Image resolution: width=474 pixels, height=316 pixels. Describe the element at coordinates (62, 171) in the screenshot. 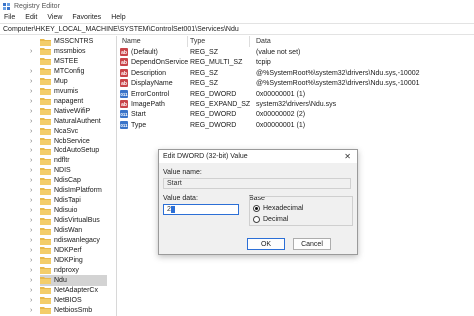

I see `tree-item-label: NDIS` at that location.